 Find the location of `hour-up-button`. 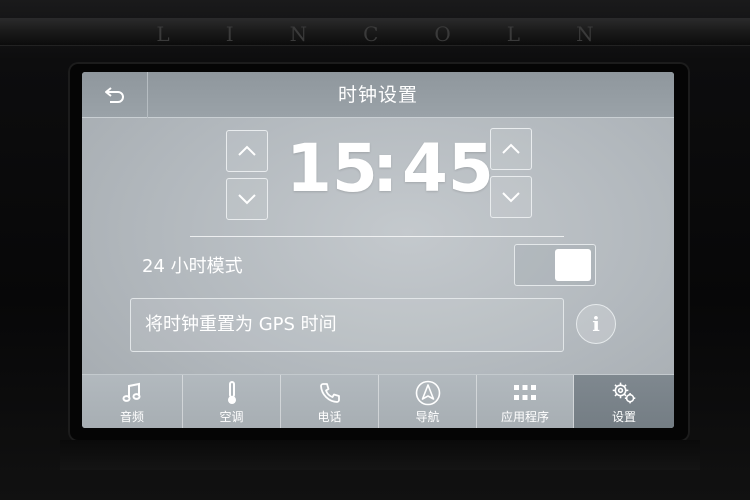

hour-up-button is located at coordinates (247, 151).